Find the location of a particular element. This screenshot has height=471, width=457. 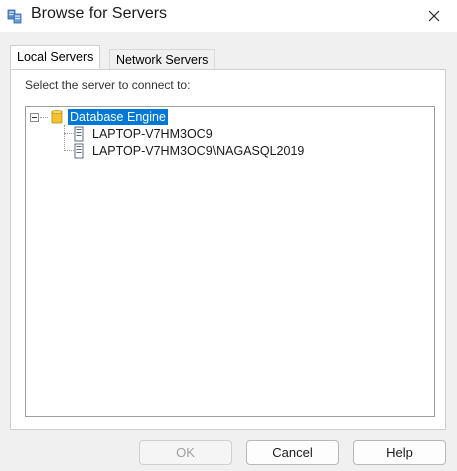

close-button is located at coordinates (434, 16).